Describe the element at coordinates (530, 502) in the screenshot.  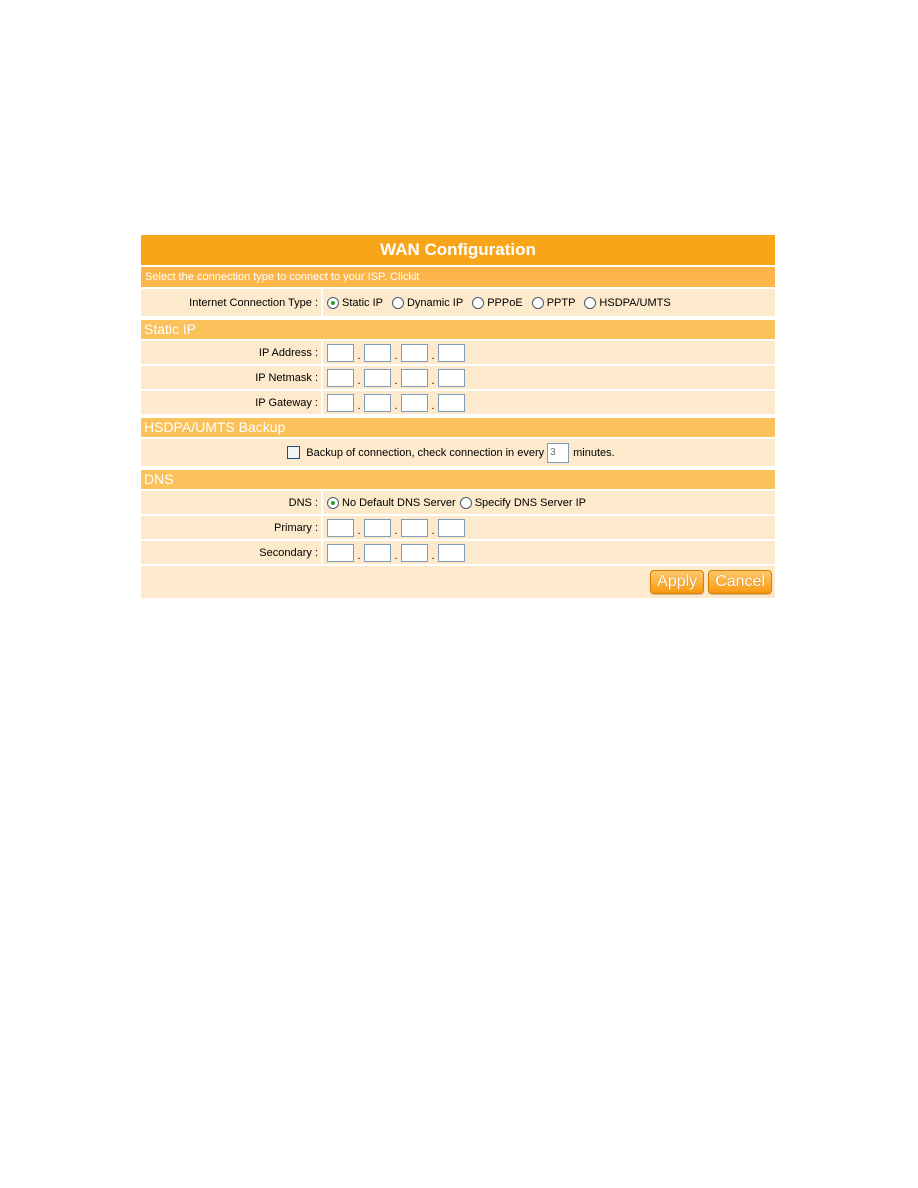
I see `radio-label: Specify DNS Server IP` at that location.